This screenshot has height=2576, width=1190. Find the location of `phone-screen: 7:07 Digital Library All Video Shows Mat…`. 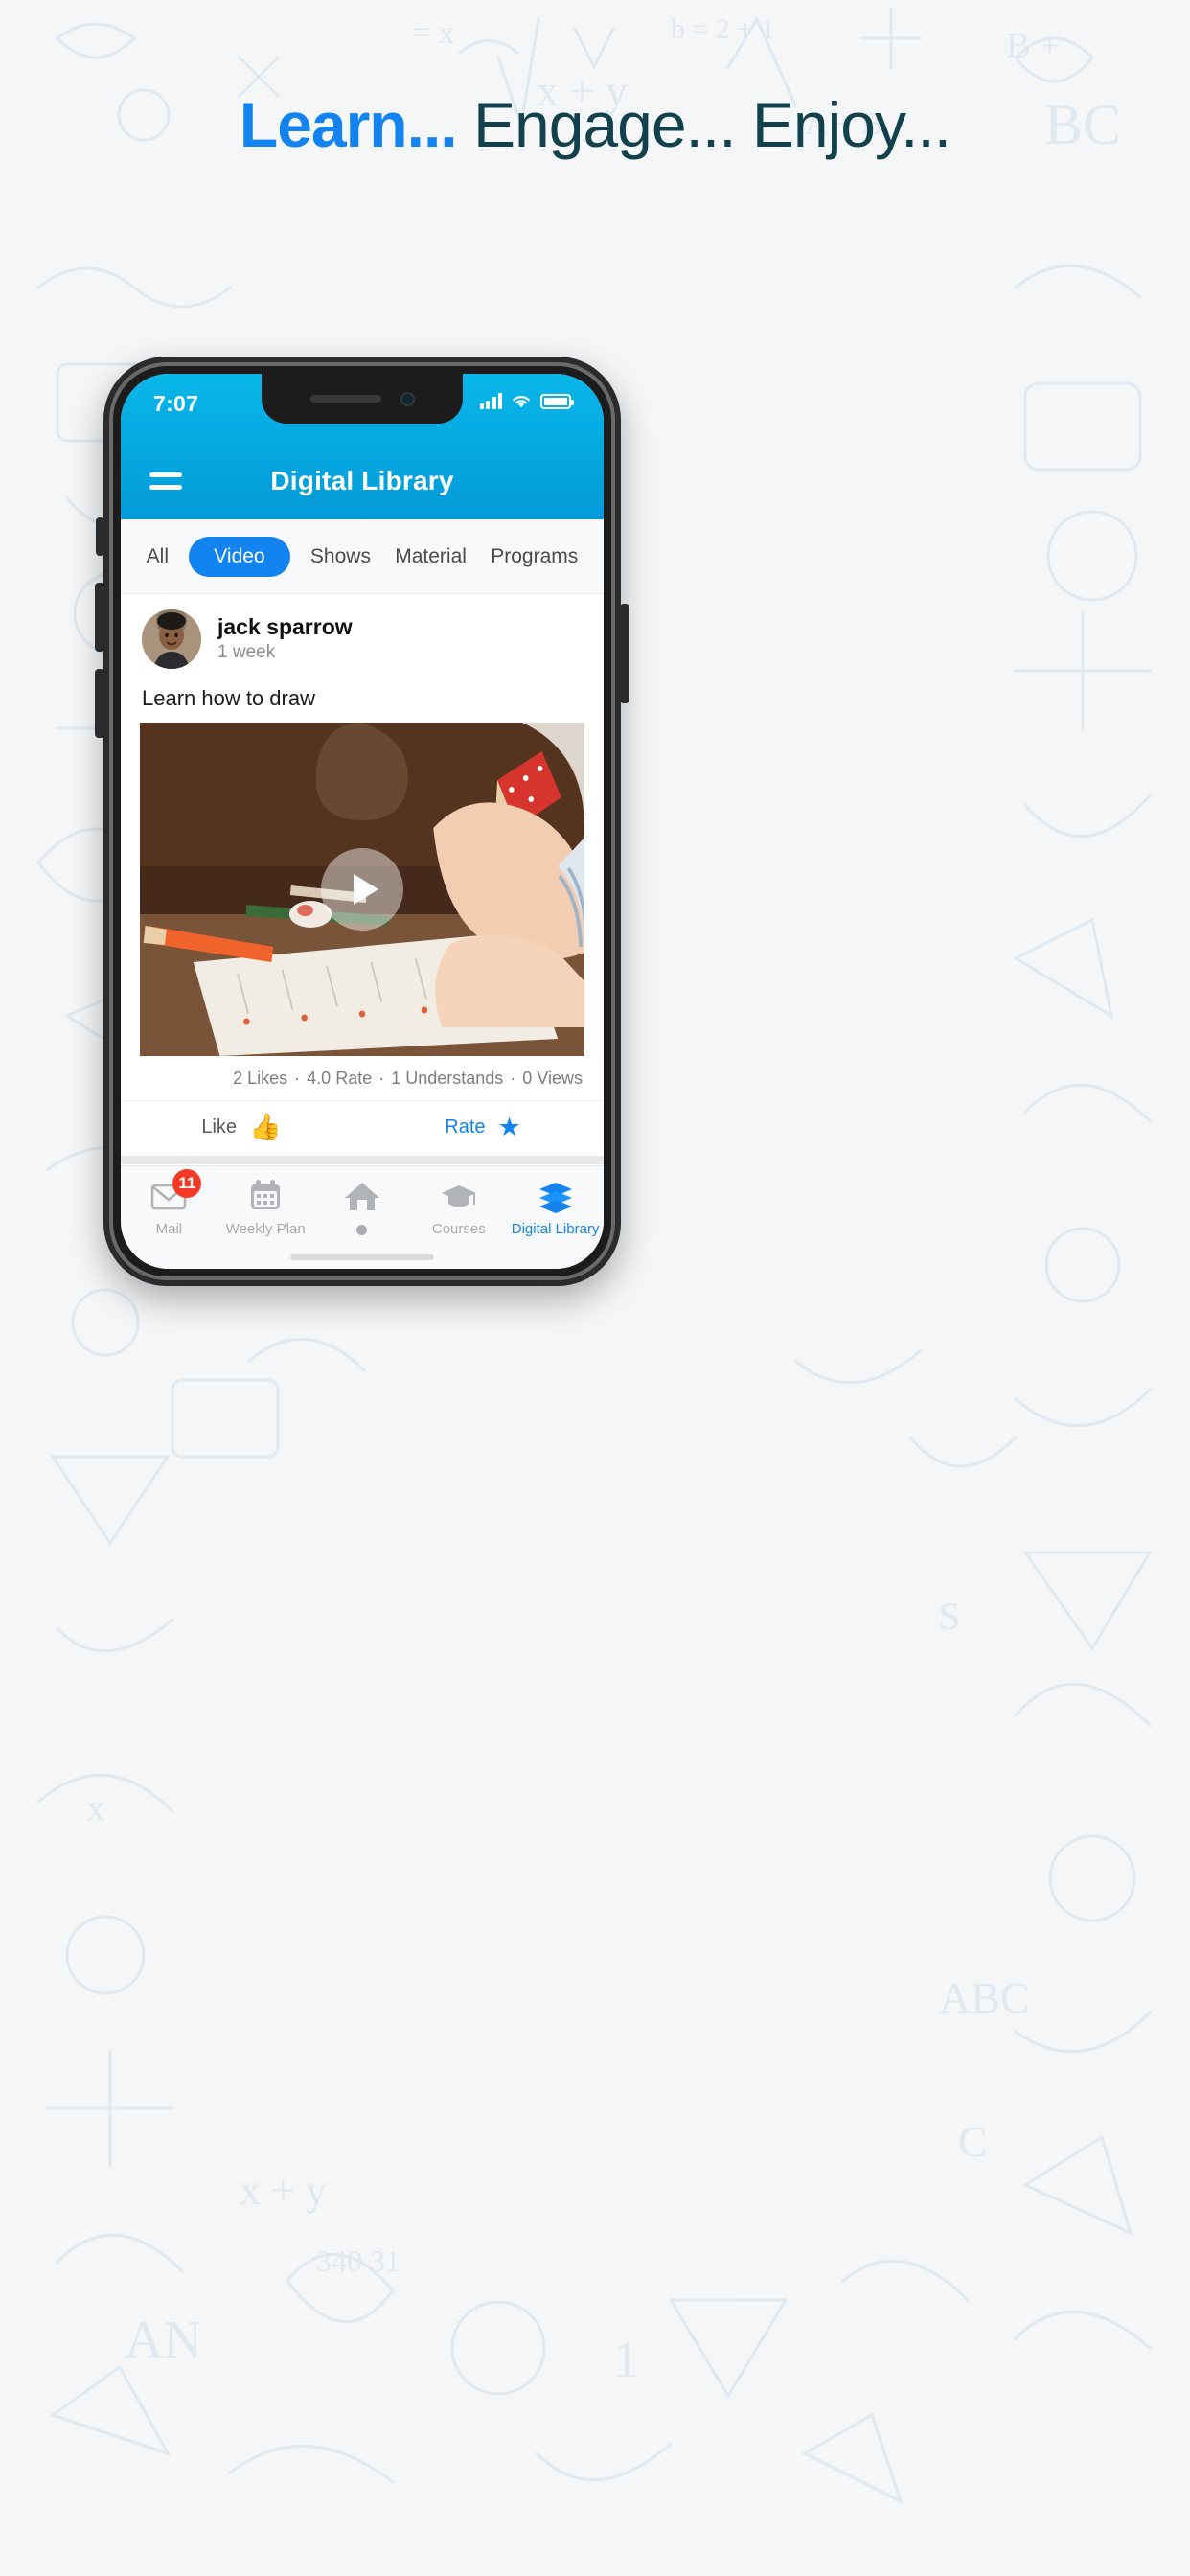

phone-screen: 7:07 Digital Library All Video Shows Mat… is located at coordinates (363, 821).